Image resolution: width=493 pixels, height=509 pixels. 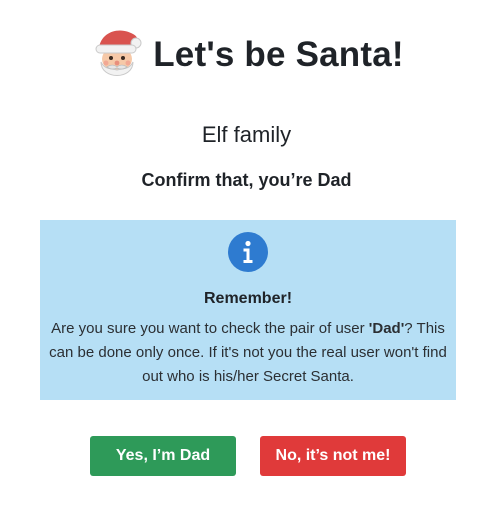 I want to click on confirm-yes-button: Yes, I’m Dad, so click(x=163, y=456).